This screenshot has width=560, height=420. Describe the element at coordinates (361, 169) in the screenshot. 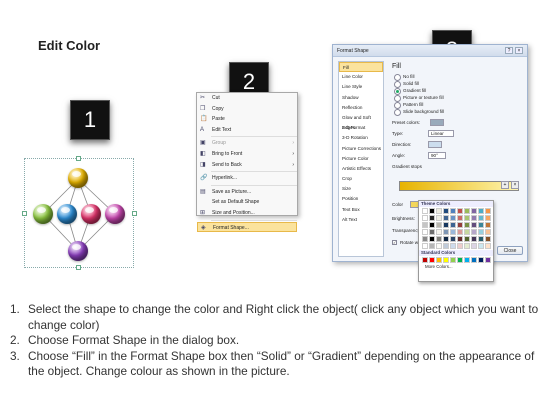

I see `category-item-artistic-effects: Artistic Effects` at that location.